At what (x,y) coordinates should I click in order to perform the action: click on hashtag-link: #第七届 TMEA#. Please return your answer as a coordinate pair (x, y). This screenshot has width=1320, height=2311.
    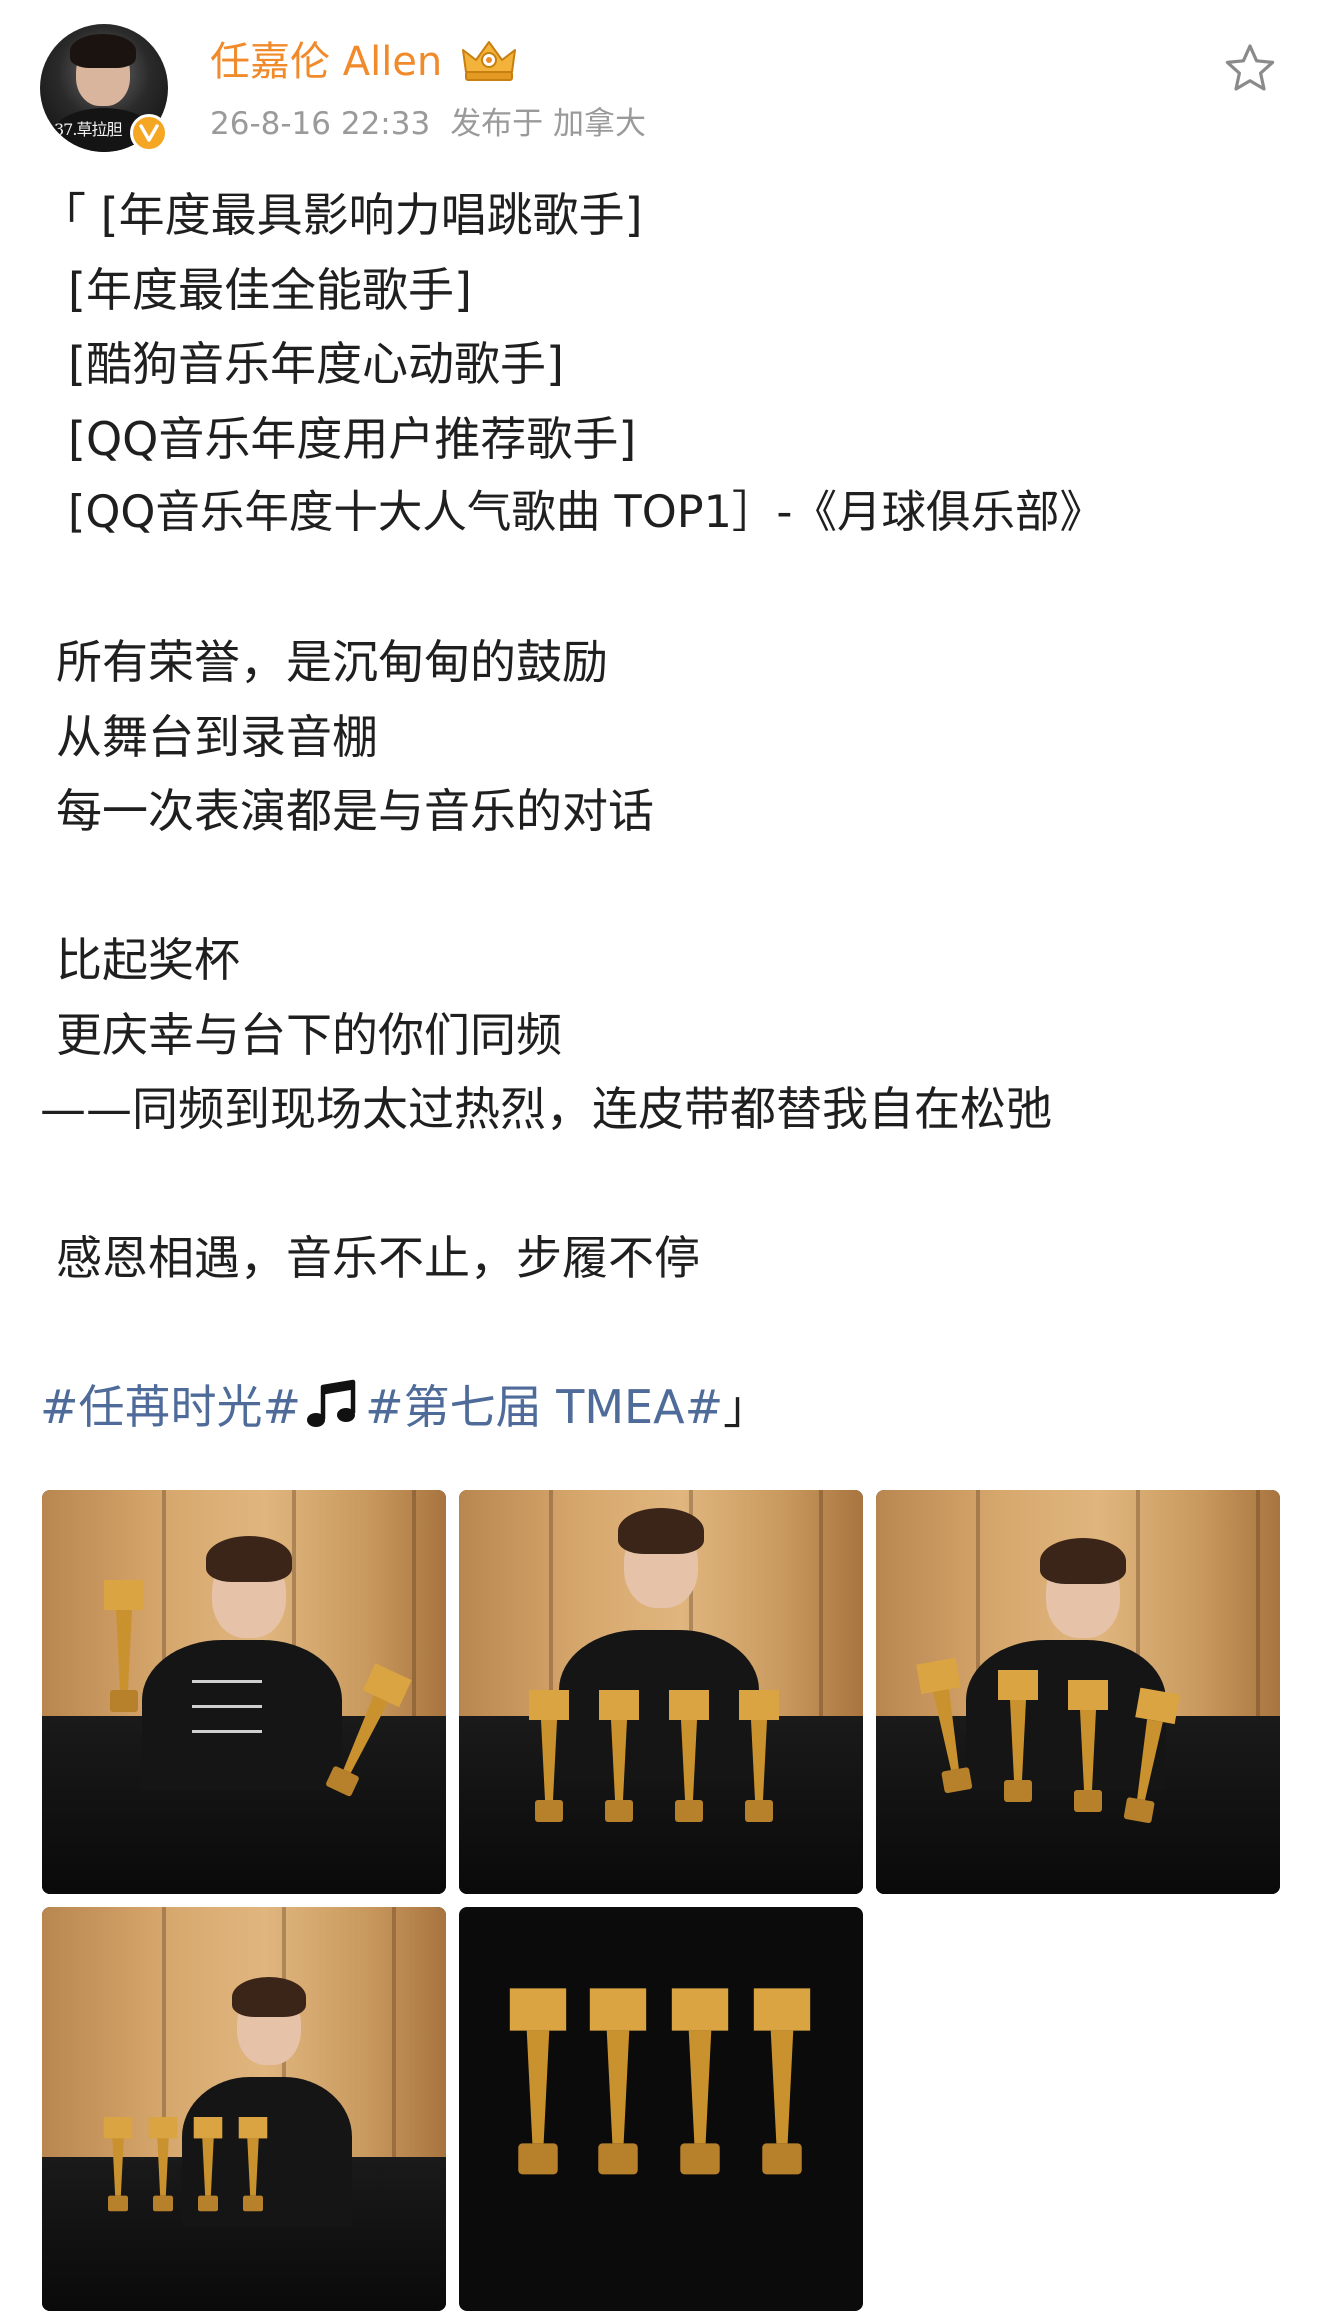
    Looking at the image, I should click on (544, 1407).